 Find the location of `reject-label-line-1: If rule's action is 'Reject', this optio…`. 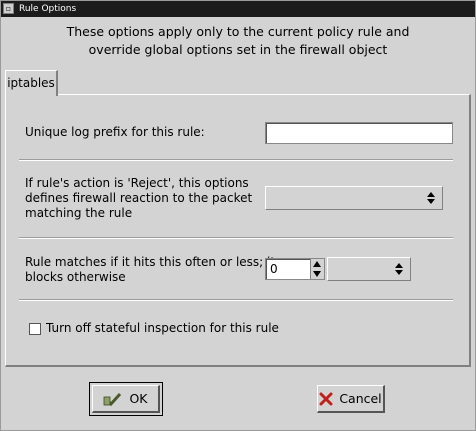

reject-label-line-1: If rule's action is 'Reject', this optio… is located at coordinates (137, 183).